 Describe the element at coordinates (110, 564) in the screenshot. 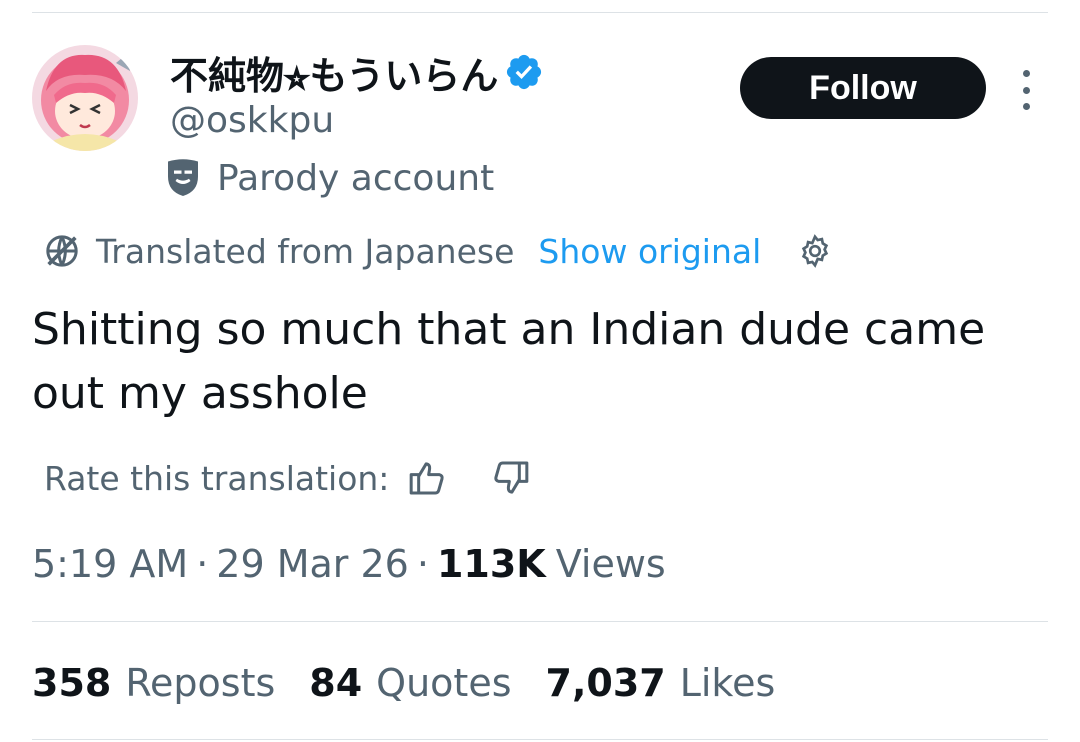

I see `tweet-time: 5:19 AM` at that location.